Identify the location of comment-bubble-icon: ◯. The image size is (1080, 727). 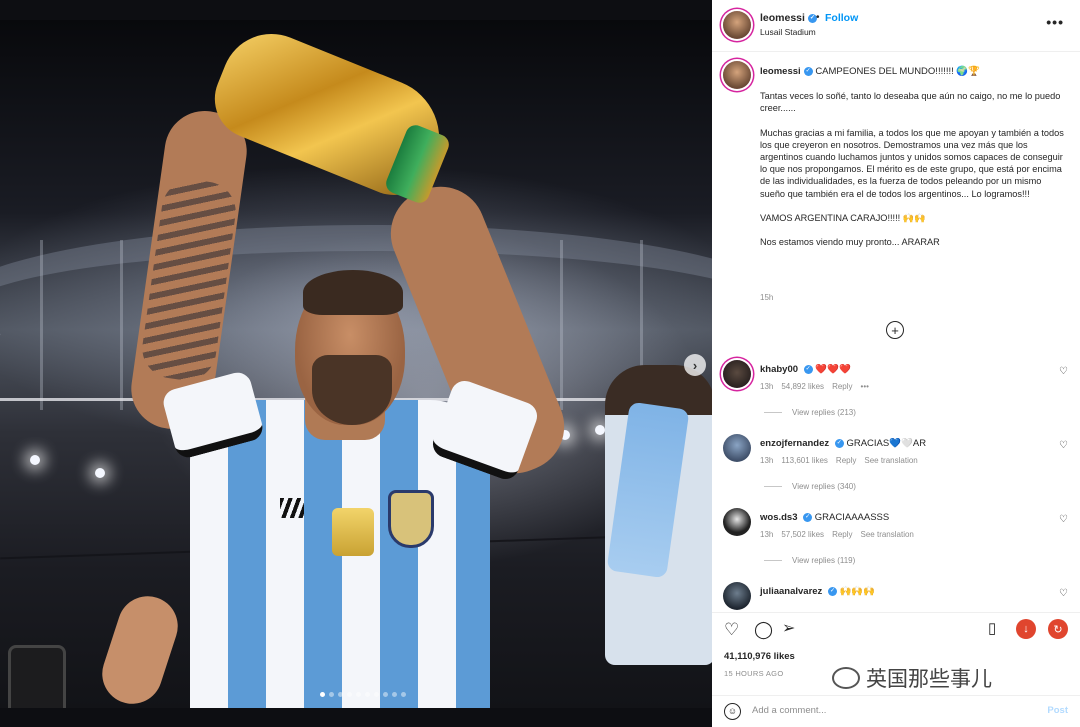
(763, 629).